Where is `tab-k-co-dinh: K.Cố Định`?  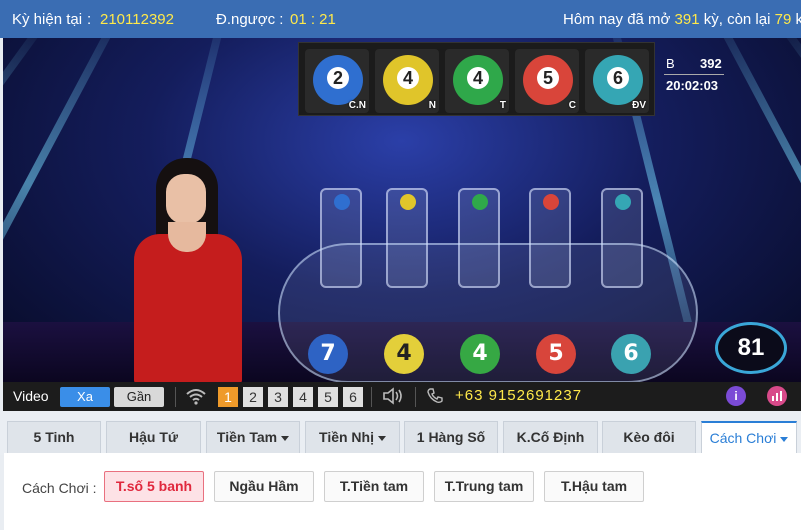 tab-k-co-dinh: K.Cố Định is located at coordinates (550, 437).